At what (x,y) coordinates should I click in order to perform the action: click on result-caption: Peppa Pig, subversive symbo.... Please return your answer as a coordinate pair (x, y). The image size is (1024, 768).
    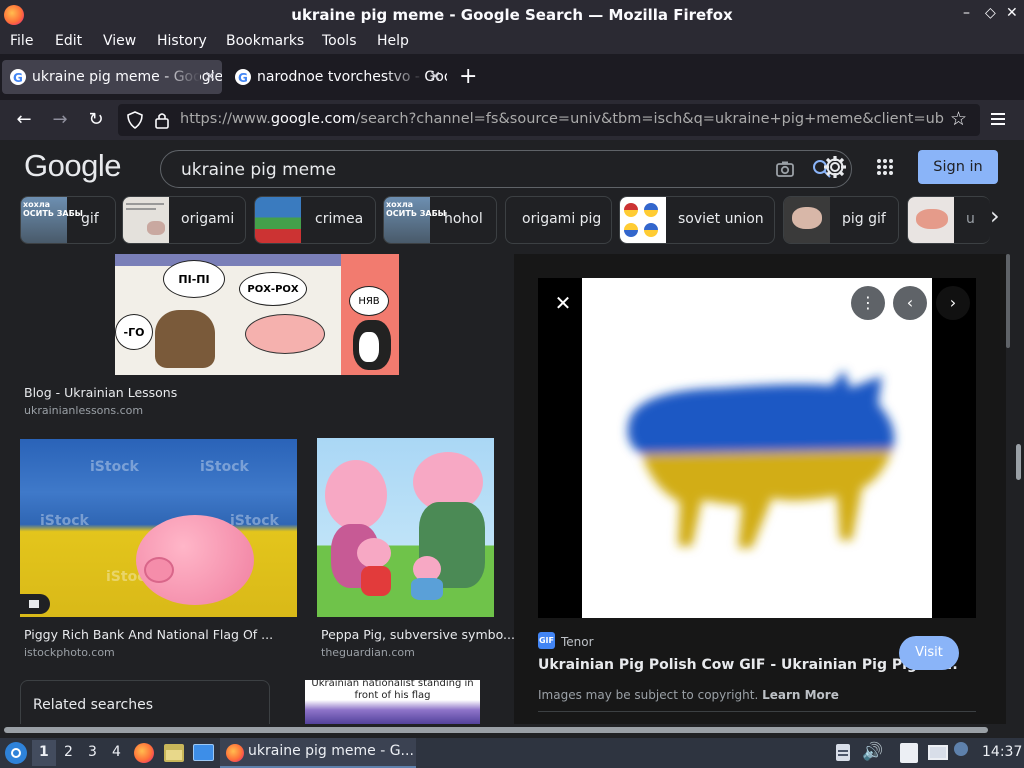
    Looking at the image, I should click on (417, 634).